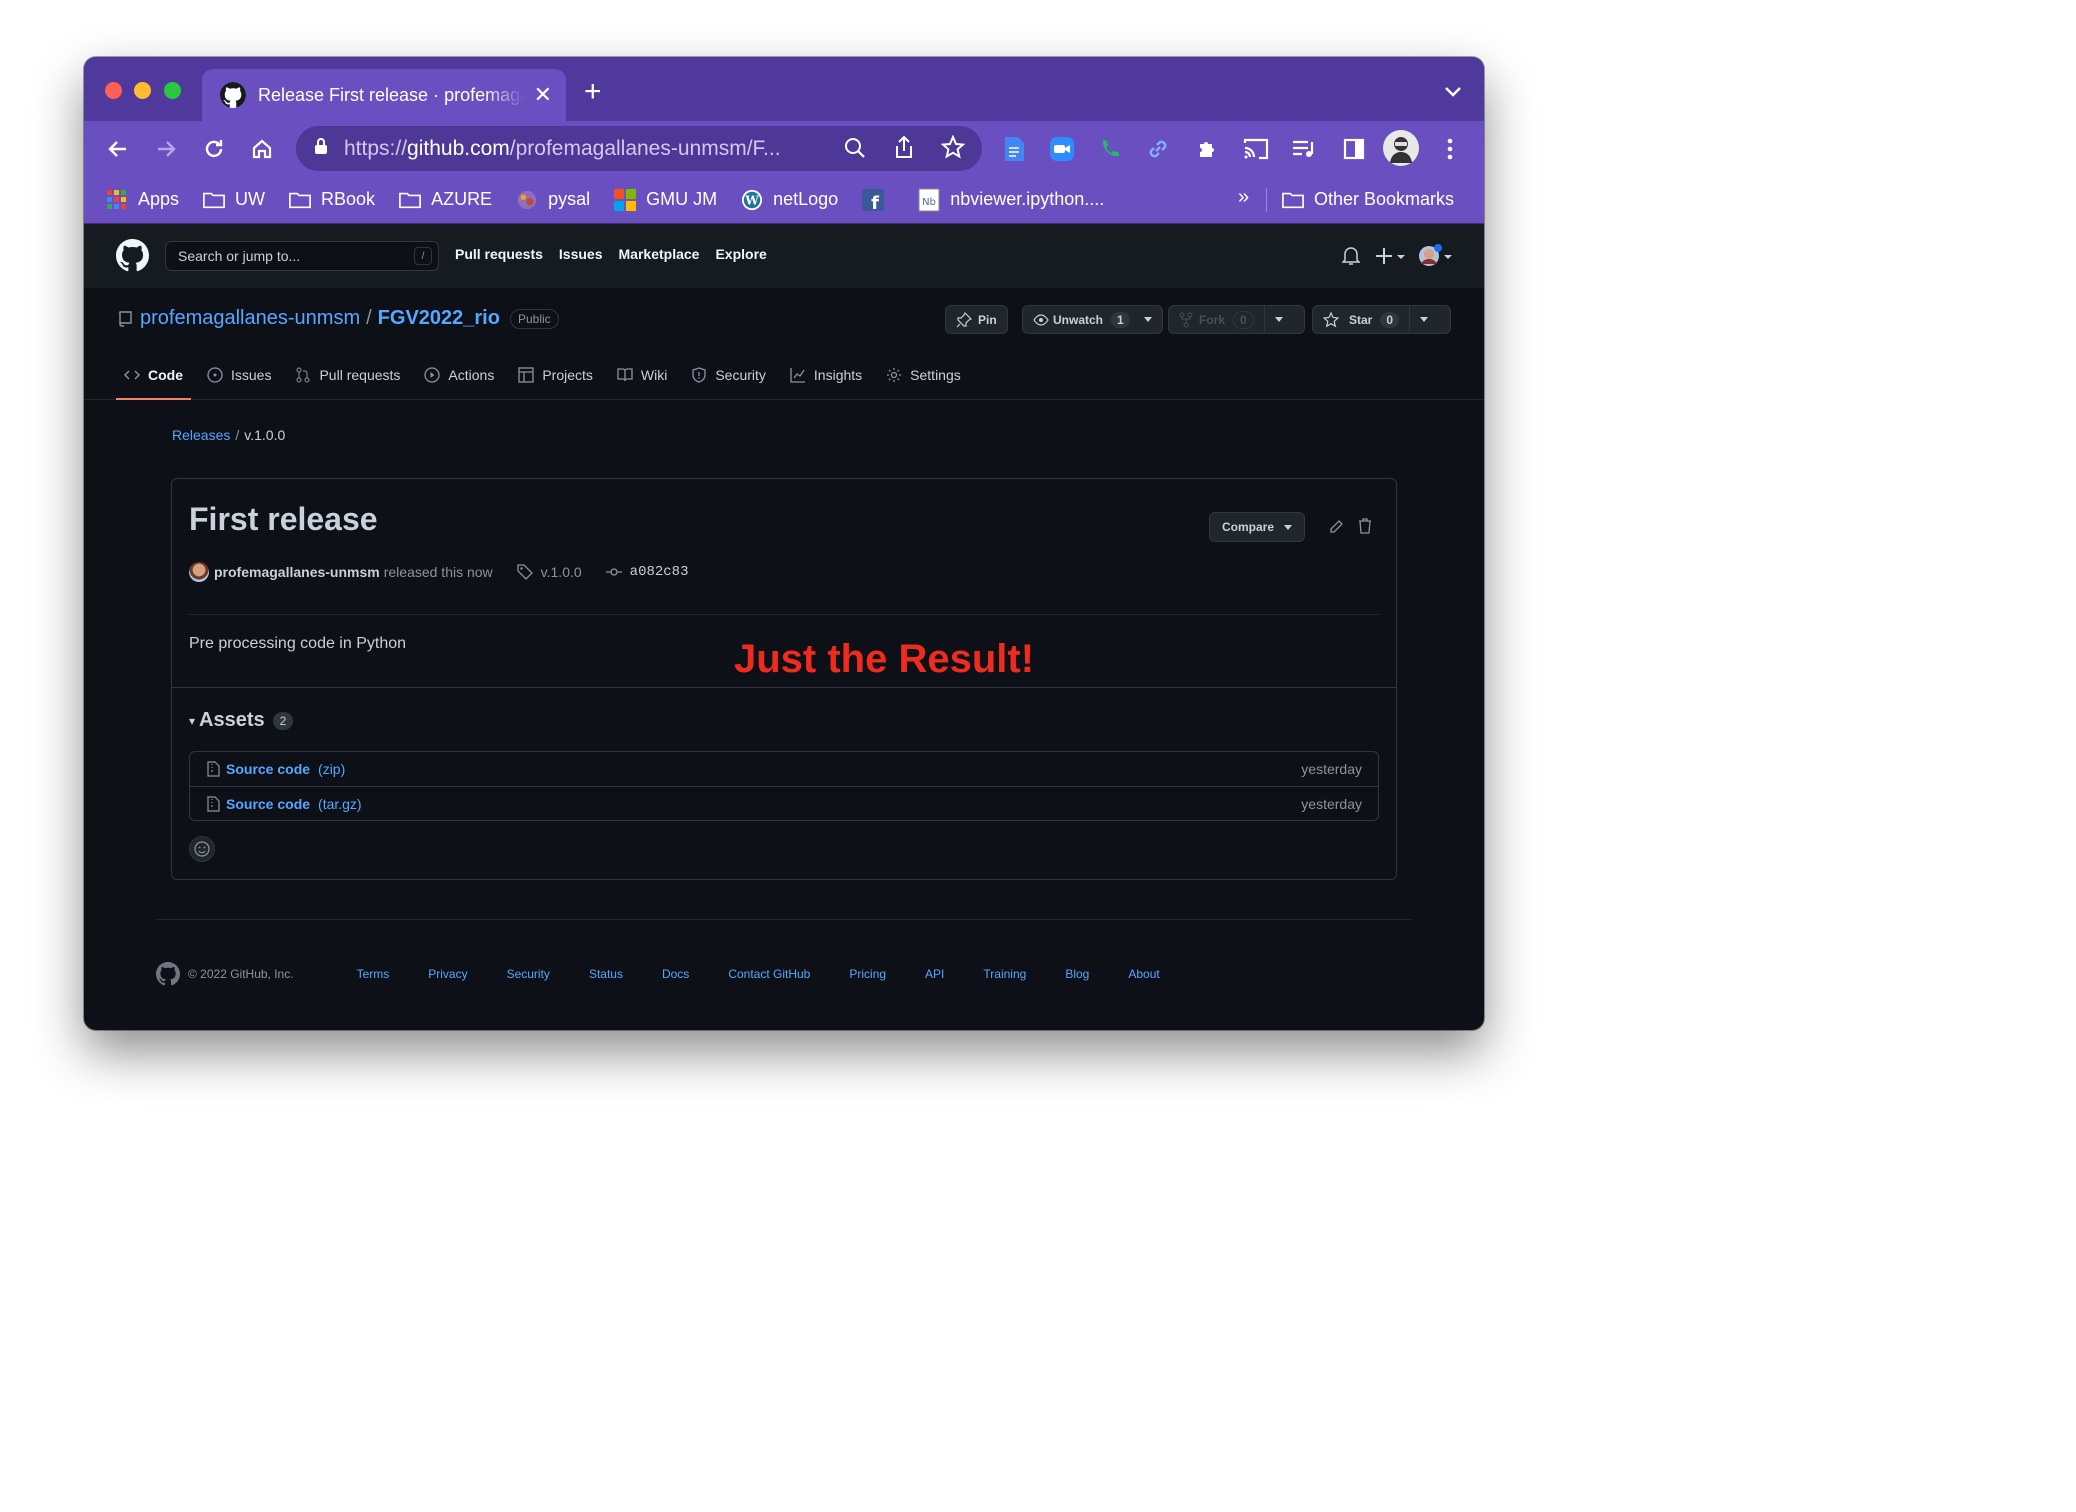 The width and height of the screenshot is (2076, 1512). Describe the element at coordinates (332, 199) in the screenshot. I see `bookmark-rbook: RBook` at that location.